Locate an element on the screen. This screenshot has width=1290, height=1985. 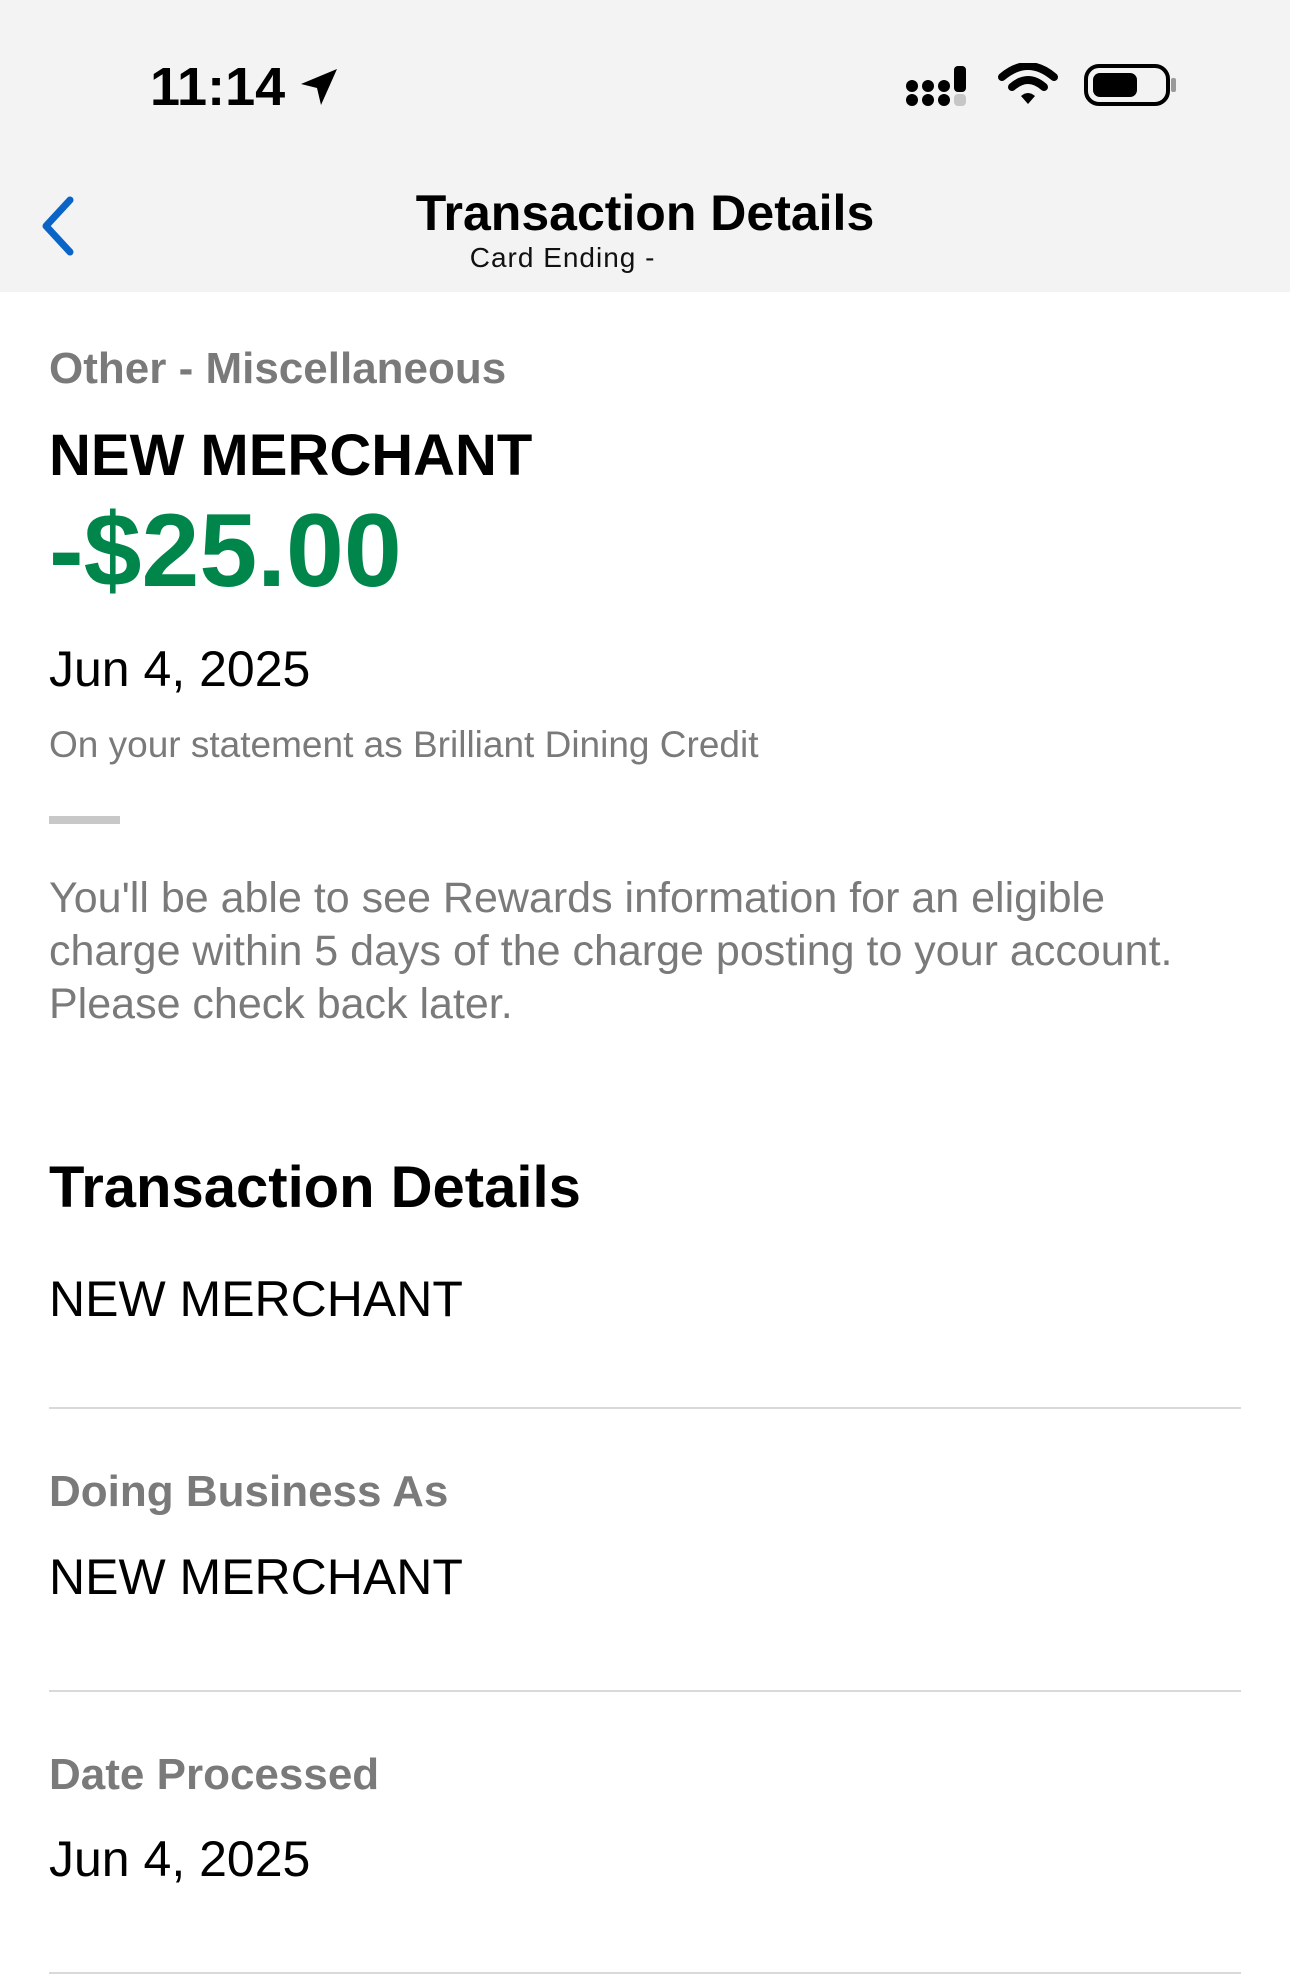
cellular-signal-icon is located at coordinates (936, 86).